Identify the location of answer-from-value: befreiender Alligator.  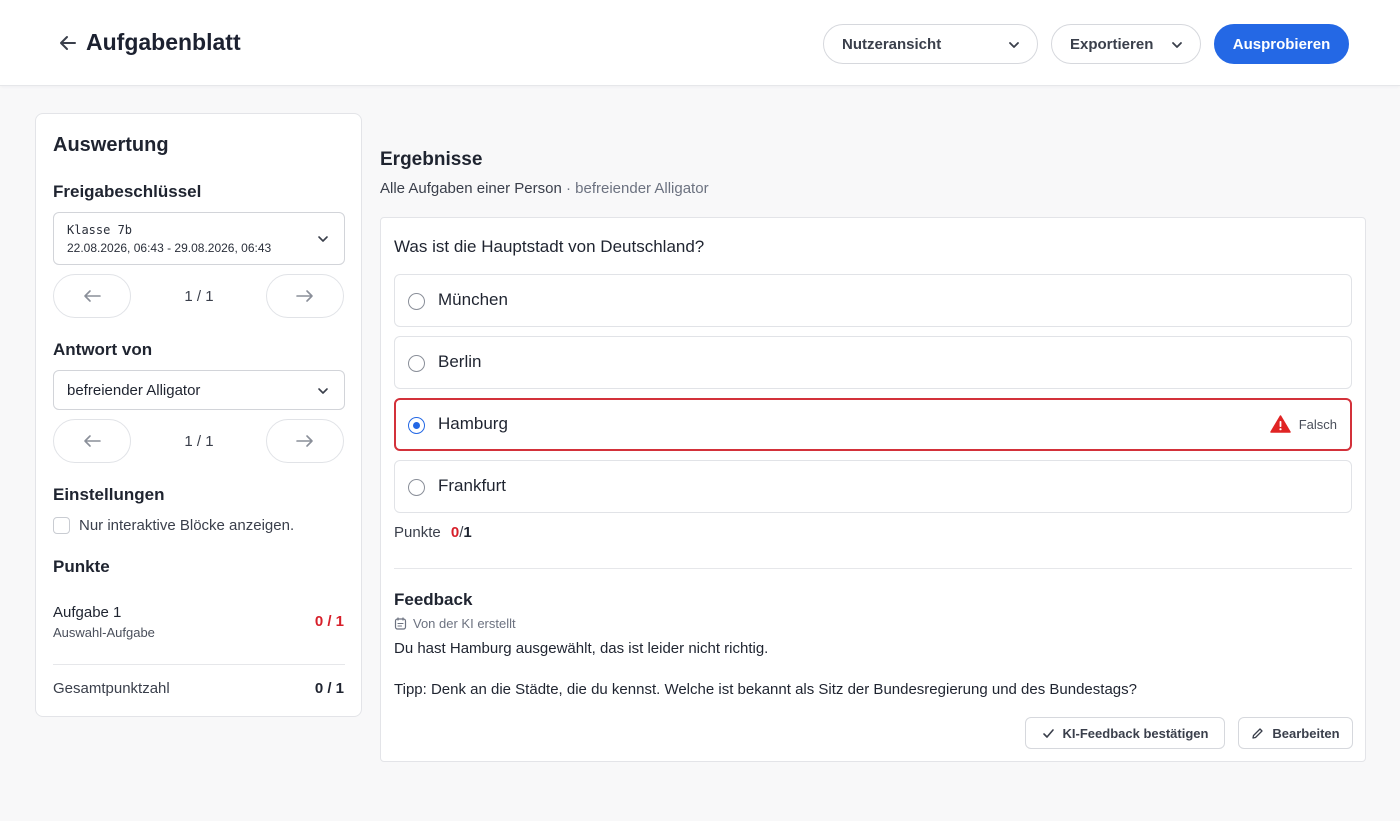
(134, 390).